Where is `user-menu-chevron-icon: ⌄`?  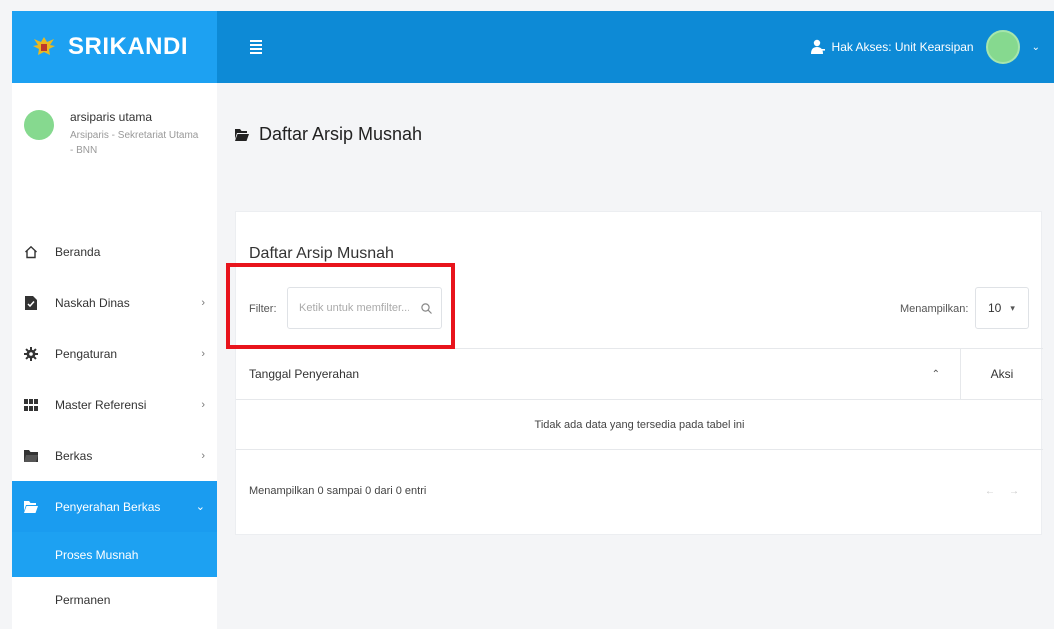
user-menu-chevron-icon: ⌄ is located at coordinates (1036, 47).